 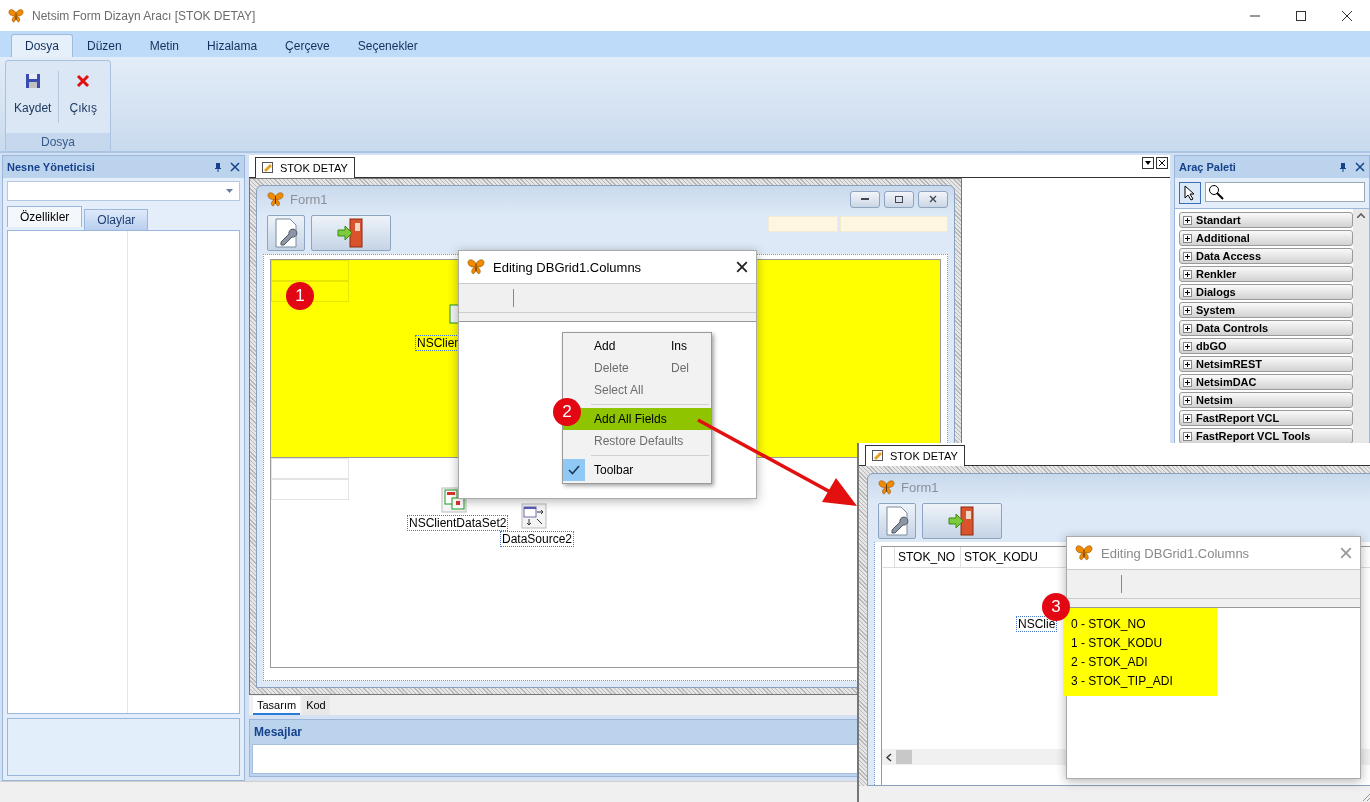 I want to click on scroll-left-icon, so click(x=889, y=757).